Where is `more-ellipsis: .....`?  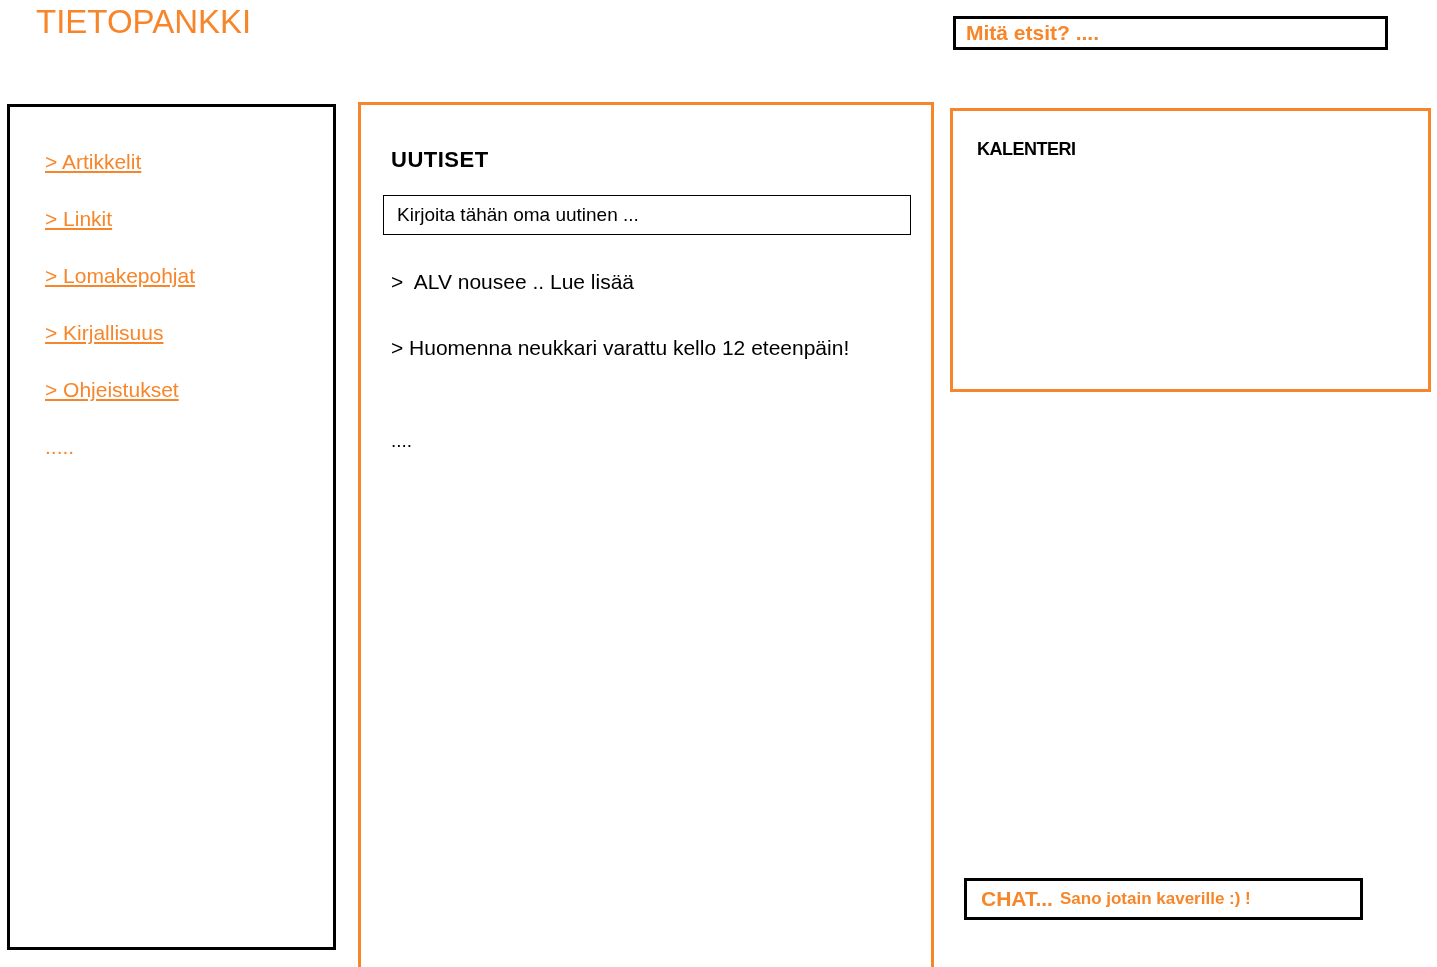 more-ellipsis: ..... is located at coordinates (60, 447).